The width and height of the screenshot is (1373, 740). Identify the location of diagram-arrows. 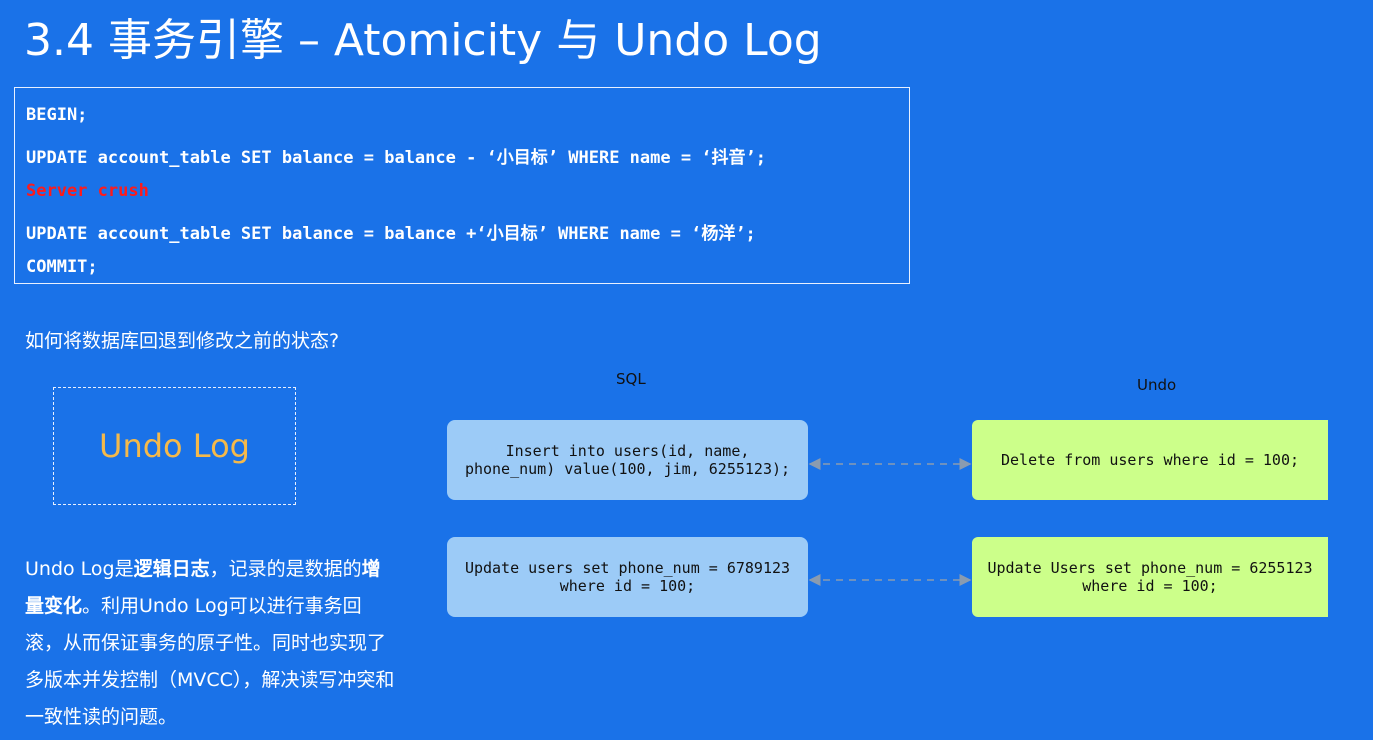
(890, 522).